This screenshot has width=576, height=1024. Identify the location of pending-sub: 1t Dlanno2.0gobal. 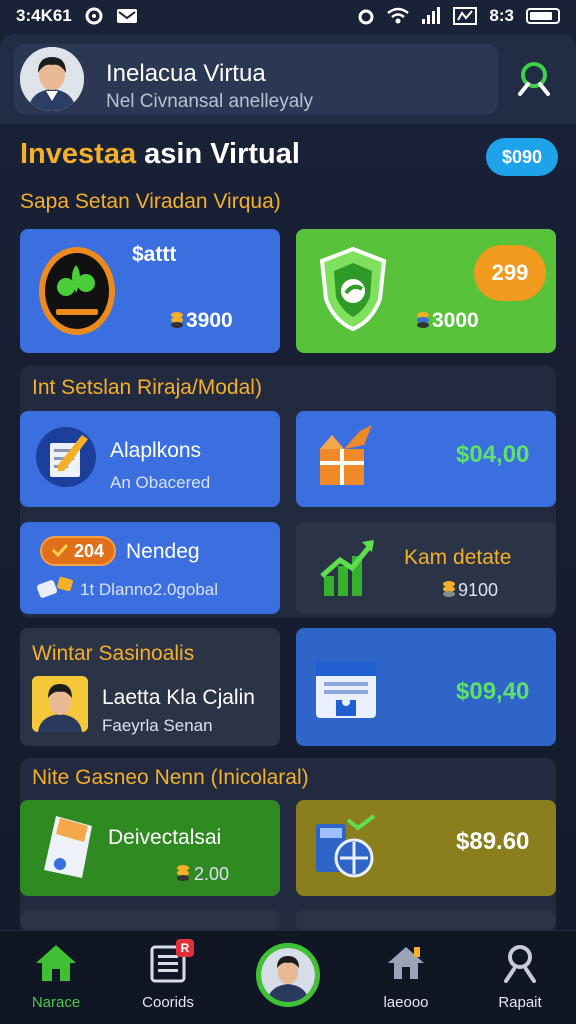
(149, 589).